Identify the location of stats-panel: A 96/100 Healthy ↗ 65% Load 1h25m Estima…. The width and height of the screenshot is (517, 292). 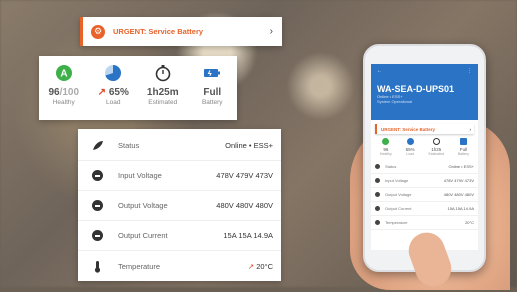
(138, 88).